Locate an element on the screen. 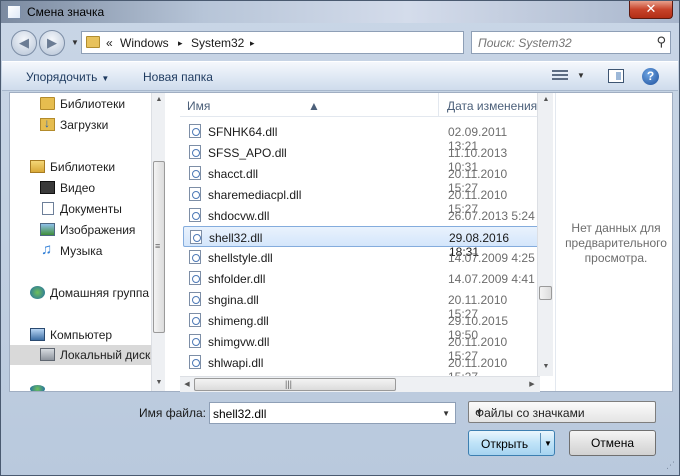  nav-item-computer: Компьютер is located at coordinates (81, 335).